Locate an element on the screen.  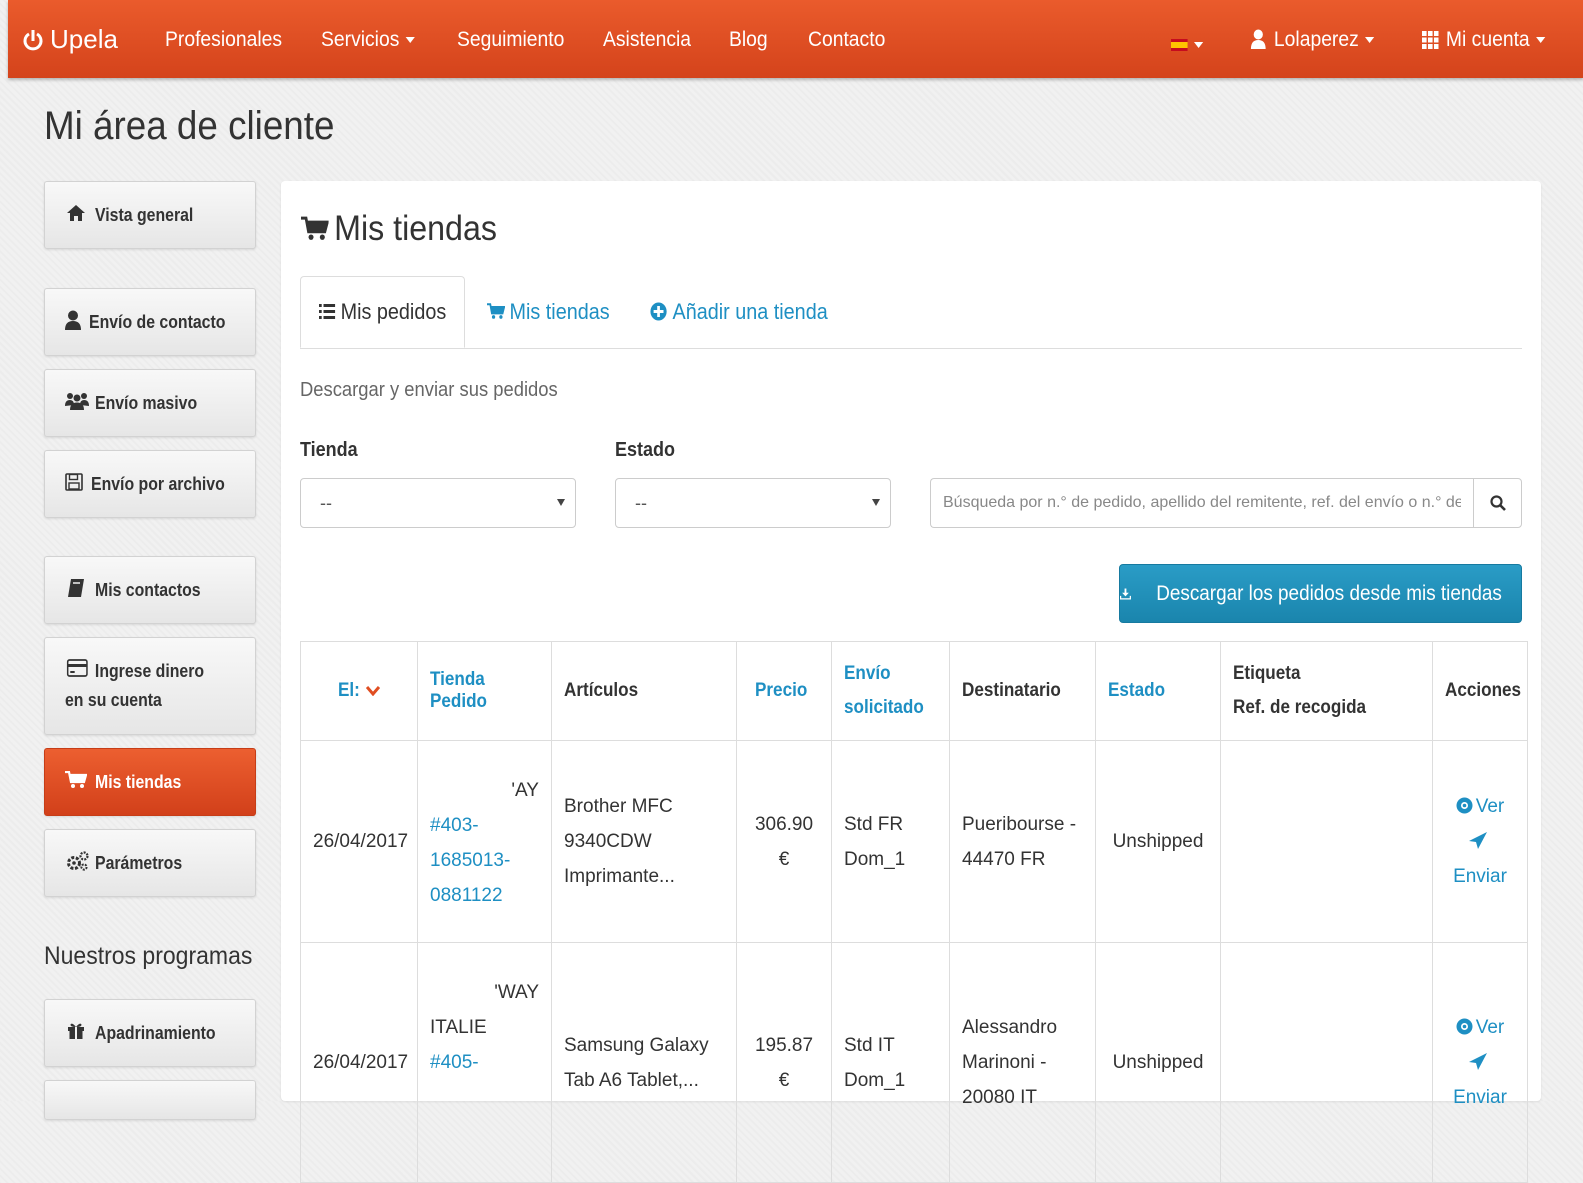
col-store-label: Tienda Pedido is located at coordinates (458, 691).